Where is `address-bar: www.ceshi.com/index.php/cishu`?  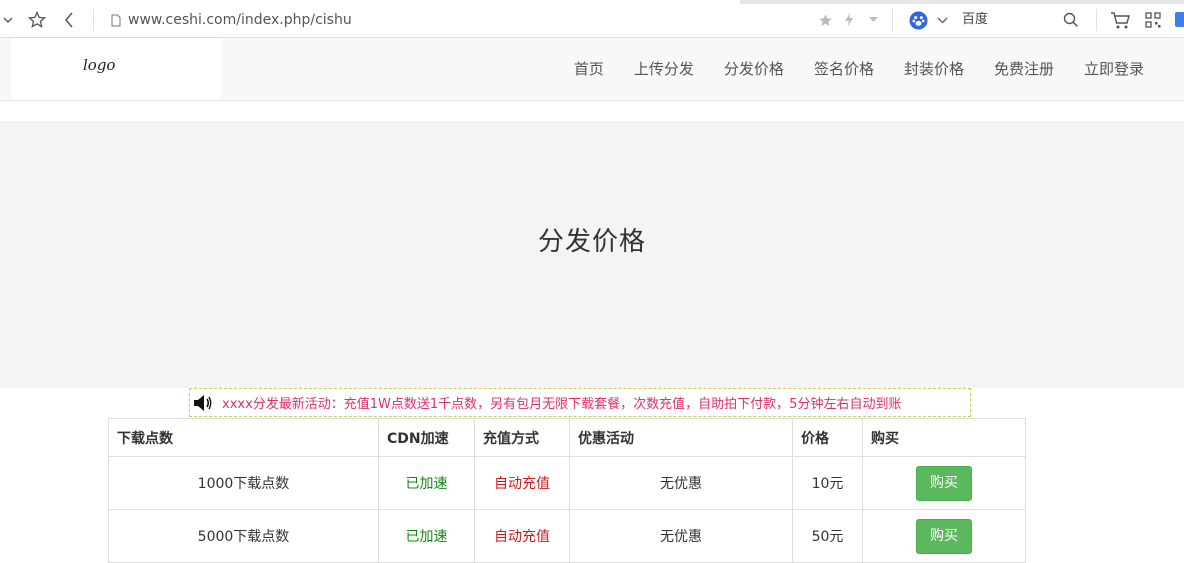
address-bar: www.ceshi.com/index.php/cishu is located at coordinates (240, 20).